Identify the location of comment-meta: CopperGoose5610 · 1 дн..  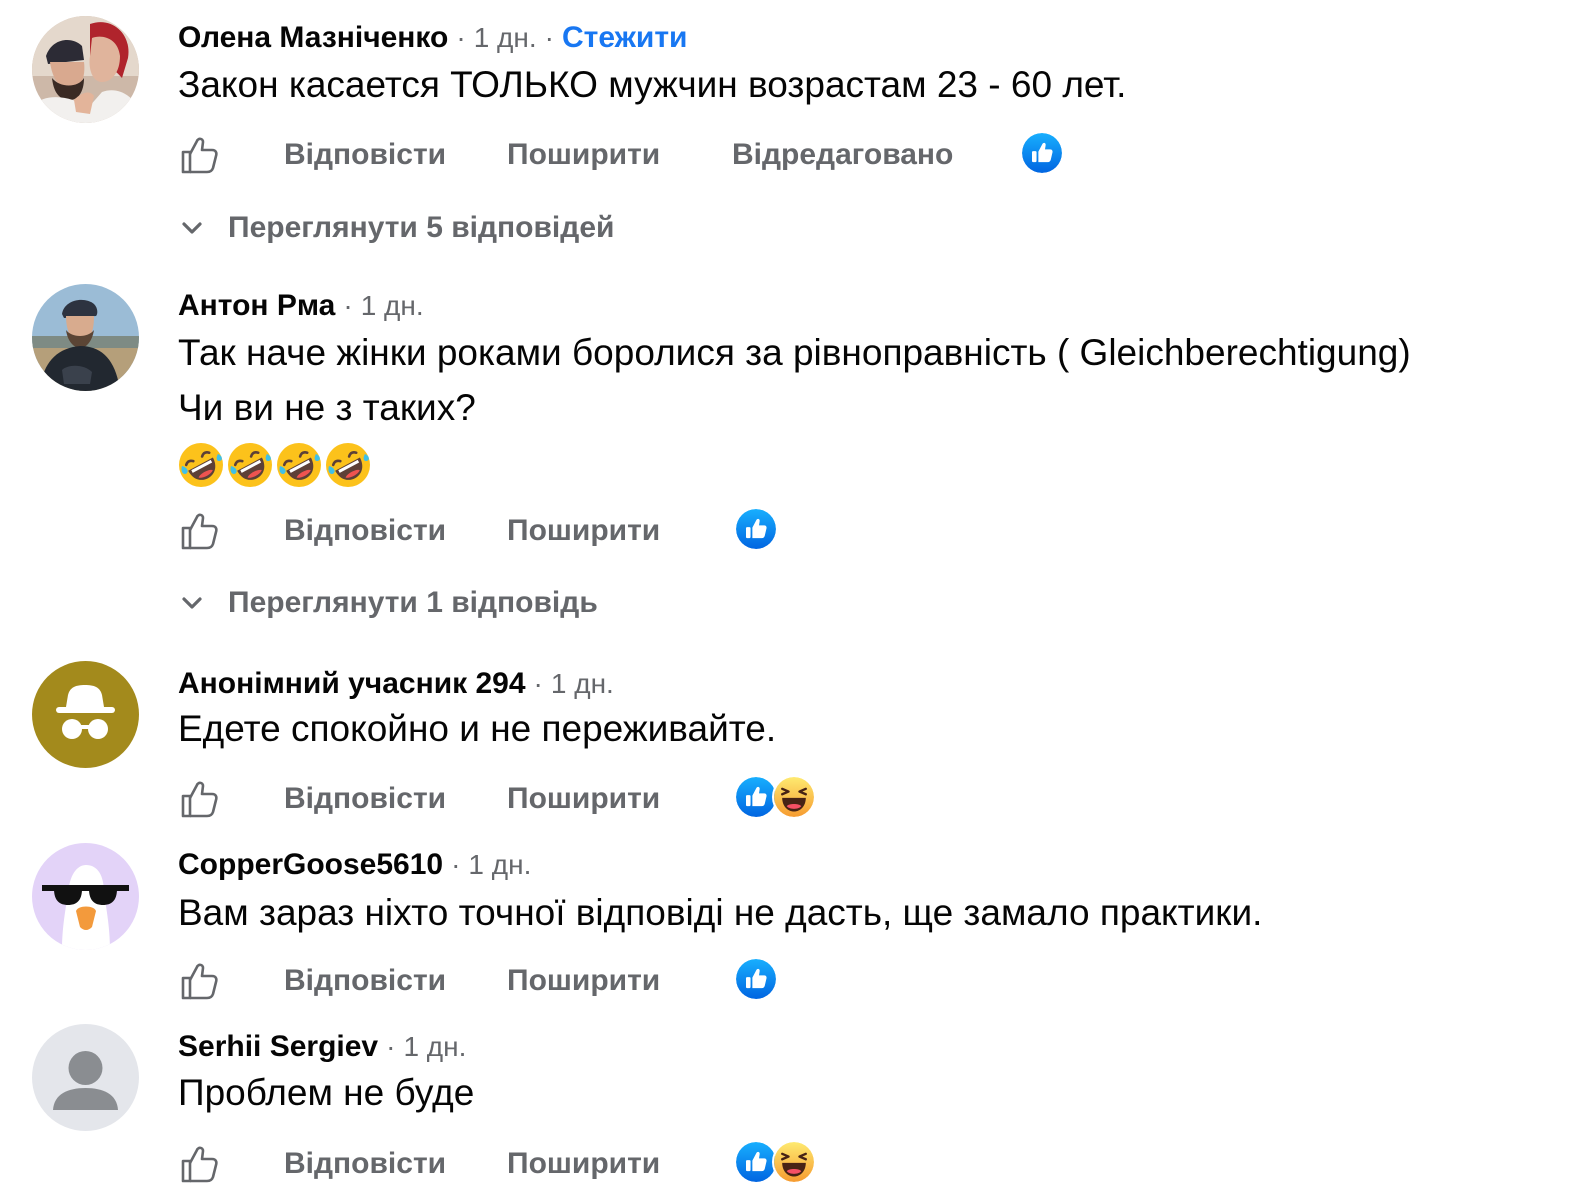
(354, 865).